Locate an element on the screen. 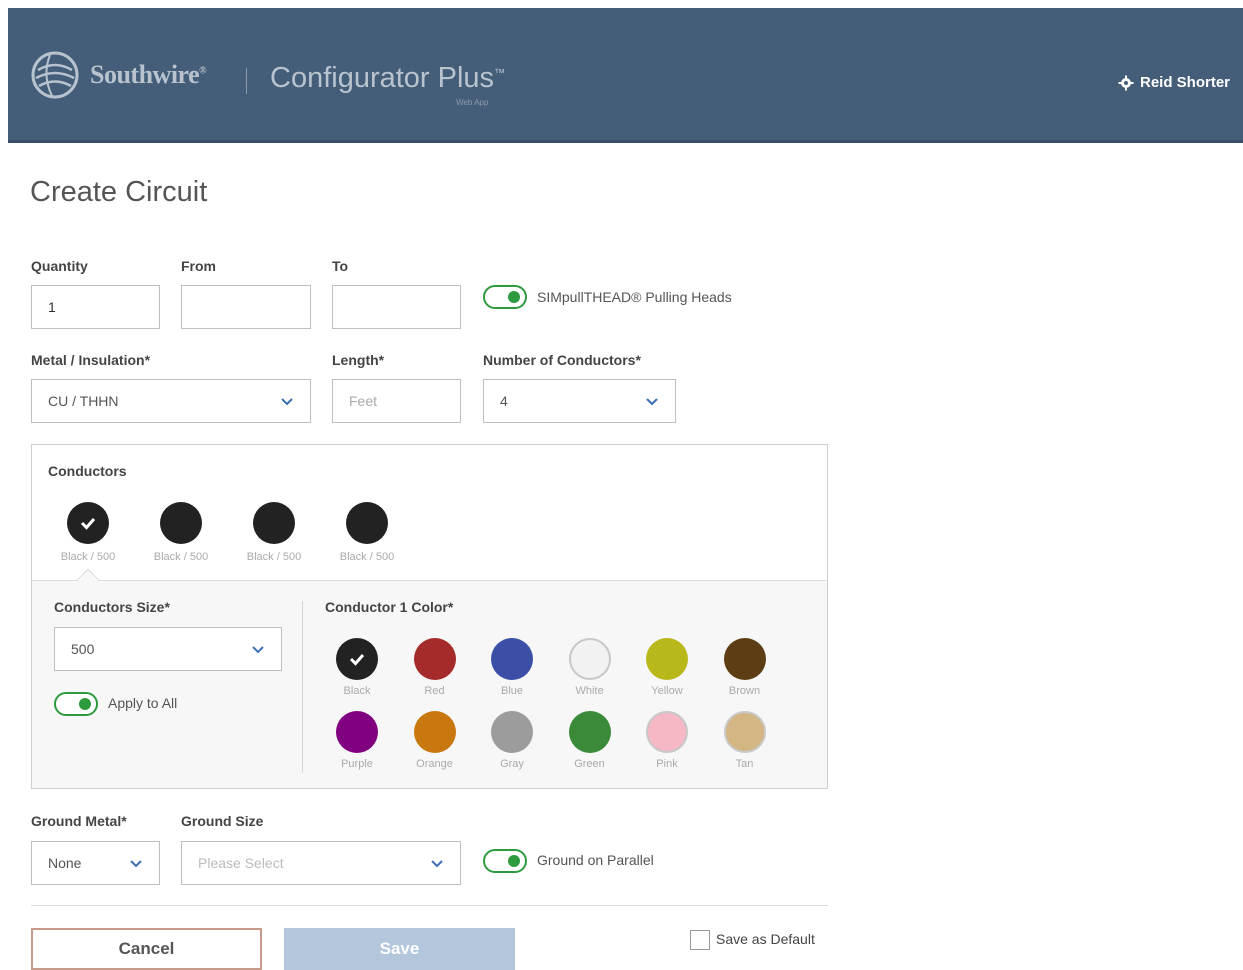 The height and width of the screenshot is (970, 1243). ground-parallel-label: Ground on Parallel is located at coordinates (595, 860).